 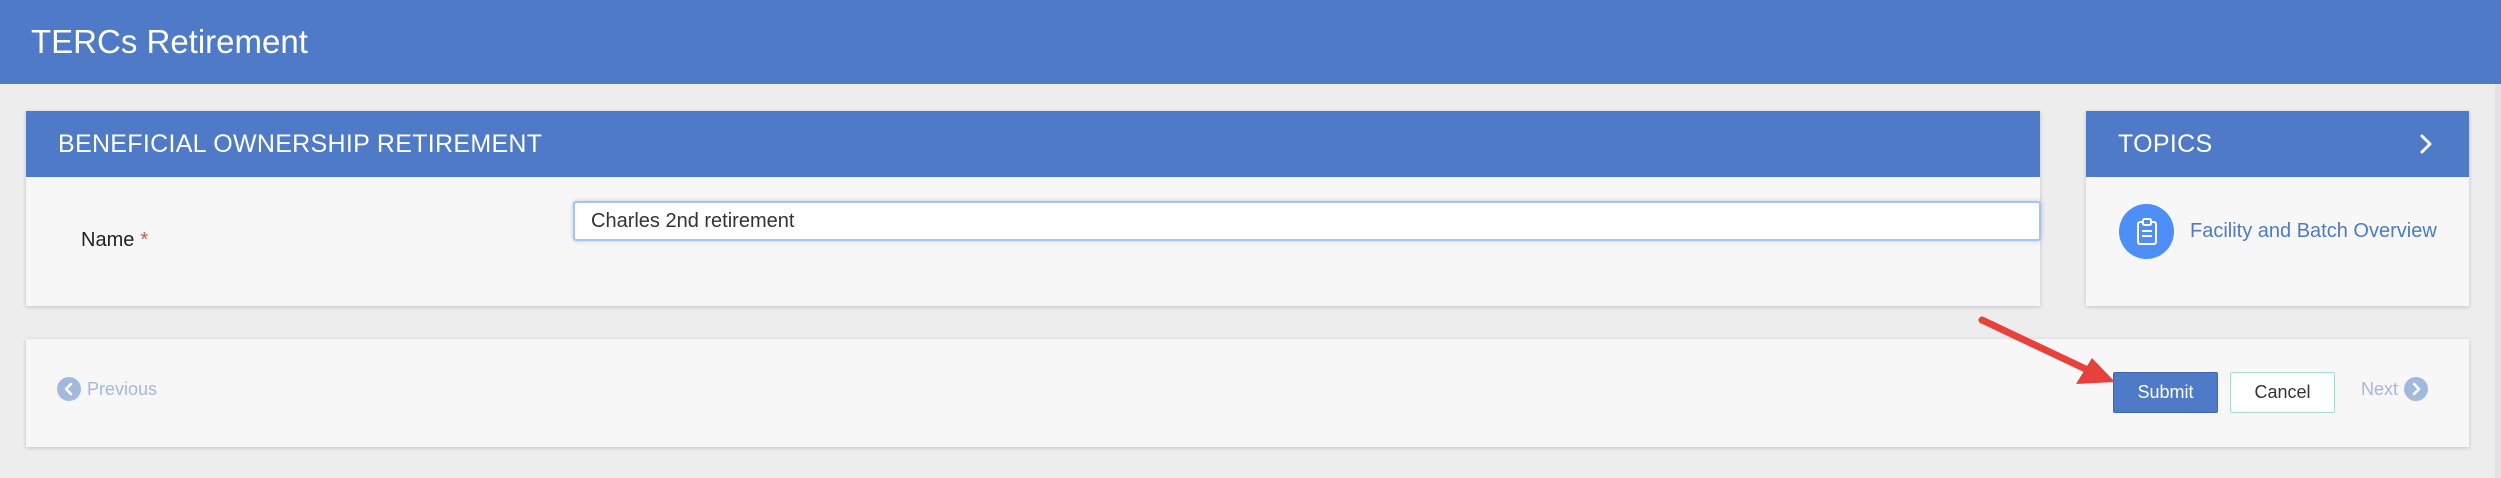 What do you see at coordinates (2313, 231) in the screenshot?
I see `topic-item-label: Facility and Batch Overview` at bounding box center [2313, 231].